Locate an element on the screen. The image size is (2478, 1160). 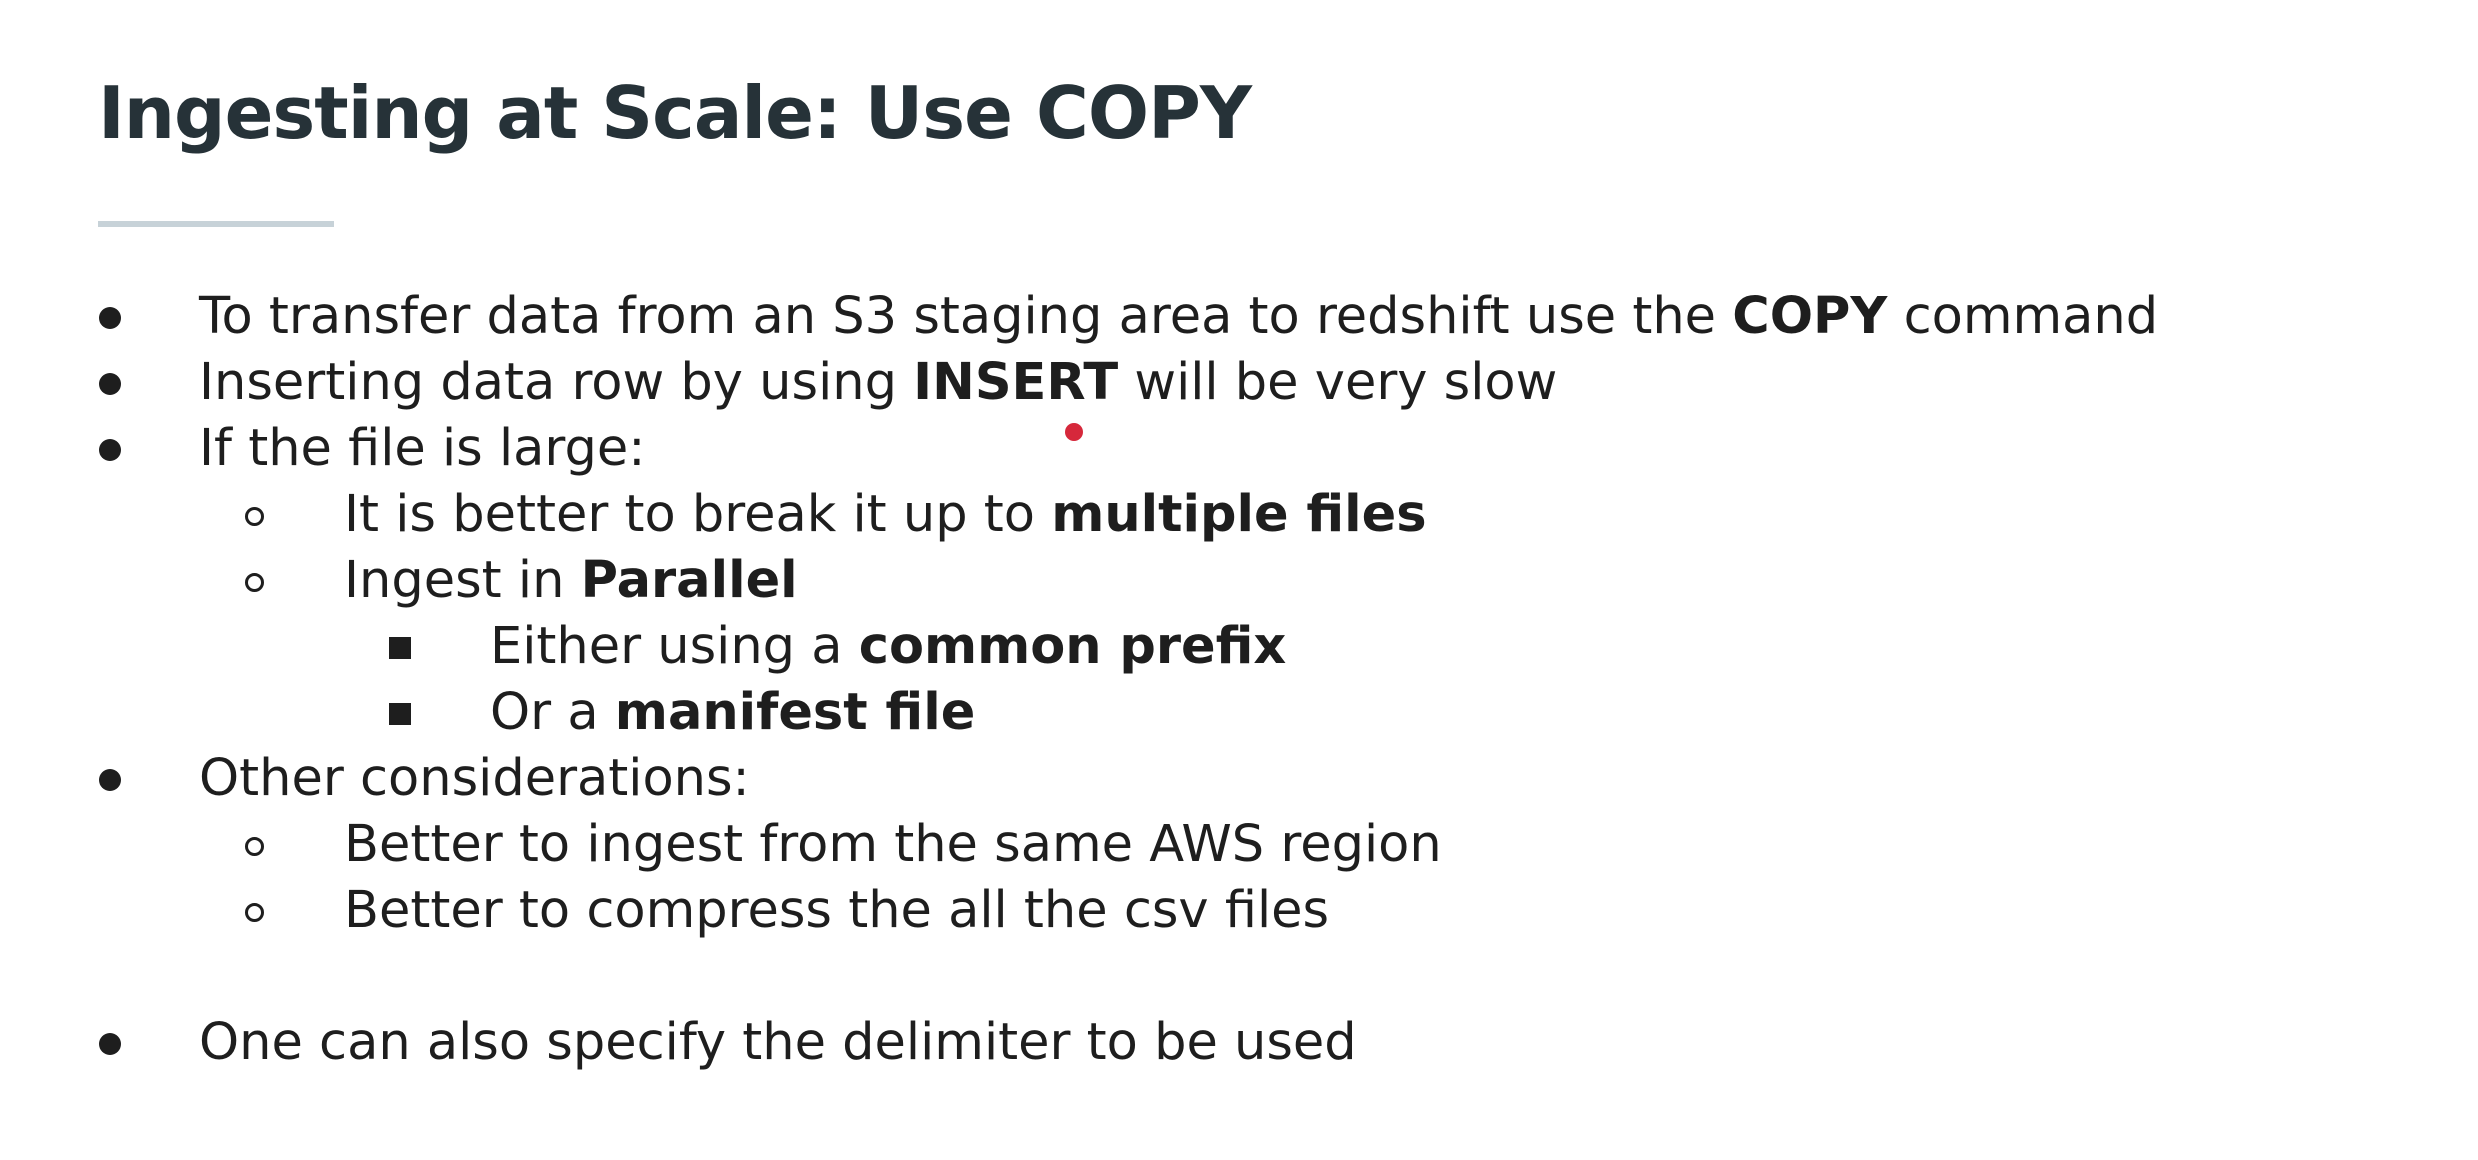
list-item-text: Better to compress the all the csv files is located at coordinates (837, 910).